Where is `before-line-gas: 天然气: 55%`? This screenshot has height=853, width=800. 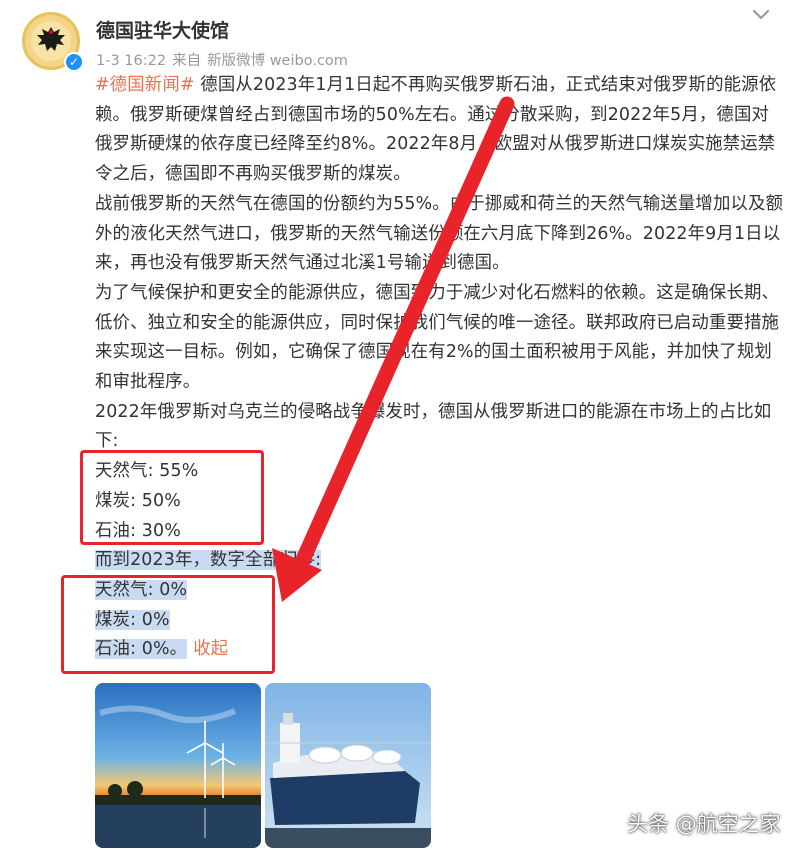
before-line-gas: 天然气: 55% is located at coordinates (147, 471).